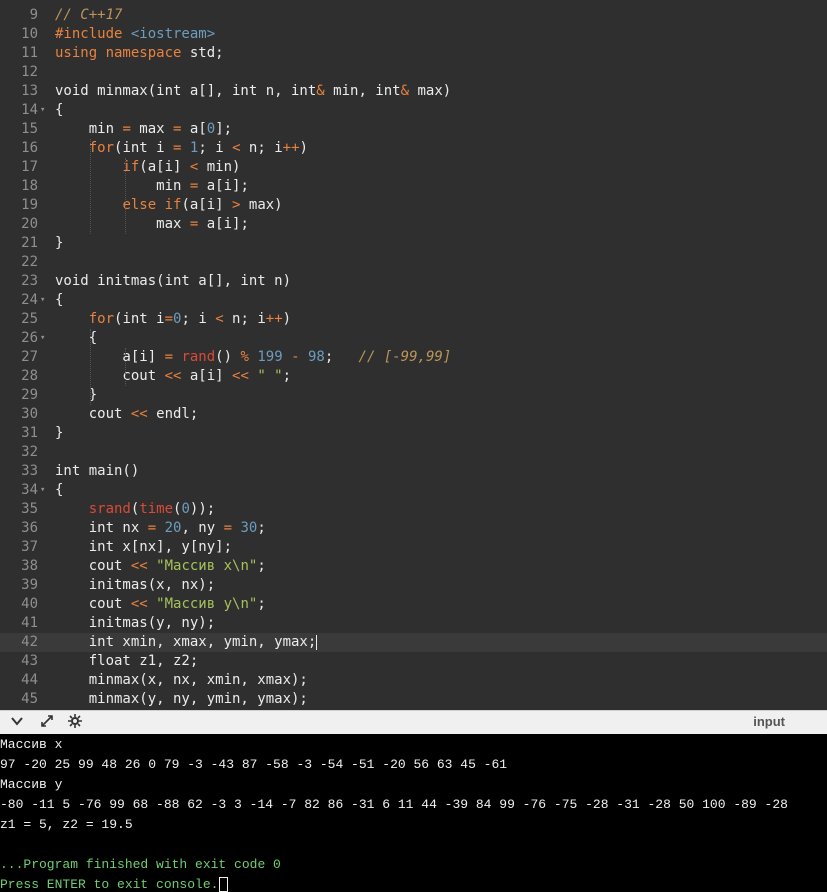  I want to click on line-number: 34, so click(29, 490).